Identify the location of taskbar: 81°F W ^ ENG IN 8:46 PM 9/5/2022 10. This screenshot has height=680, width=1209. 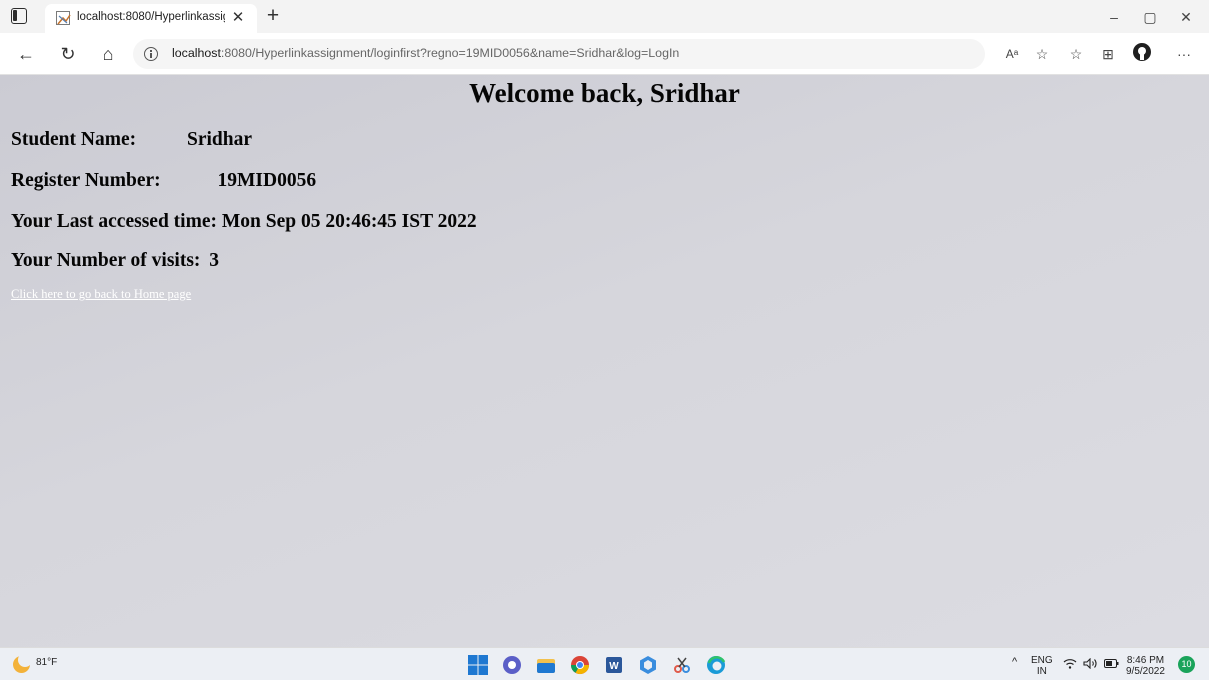
(604, 663).